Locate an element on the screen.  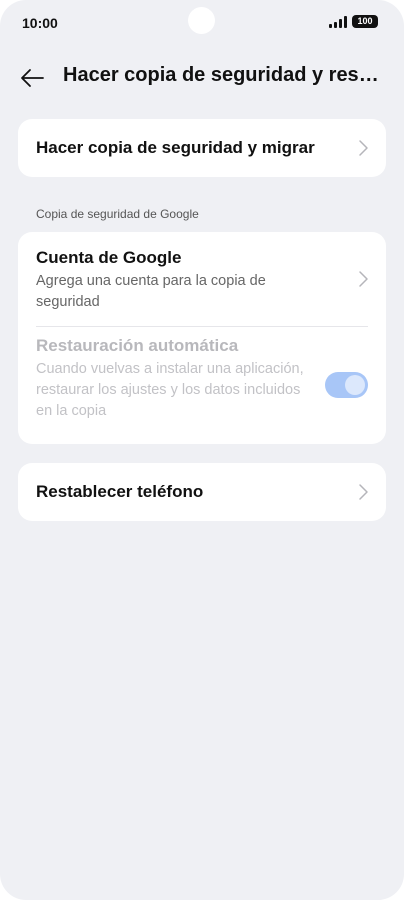
camera-cutout is located at coordinates (201, 20).